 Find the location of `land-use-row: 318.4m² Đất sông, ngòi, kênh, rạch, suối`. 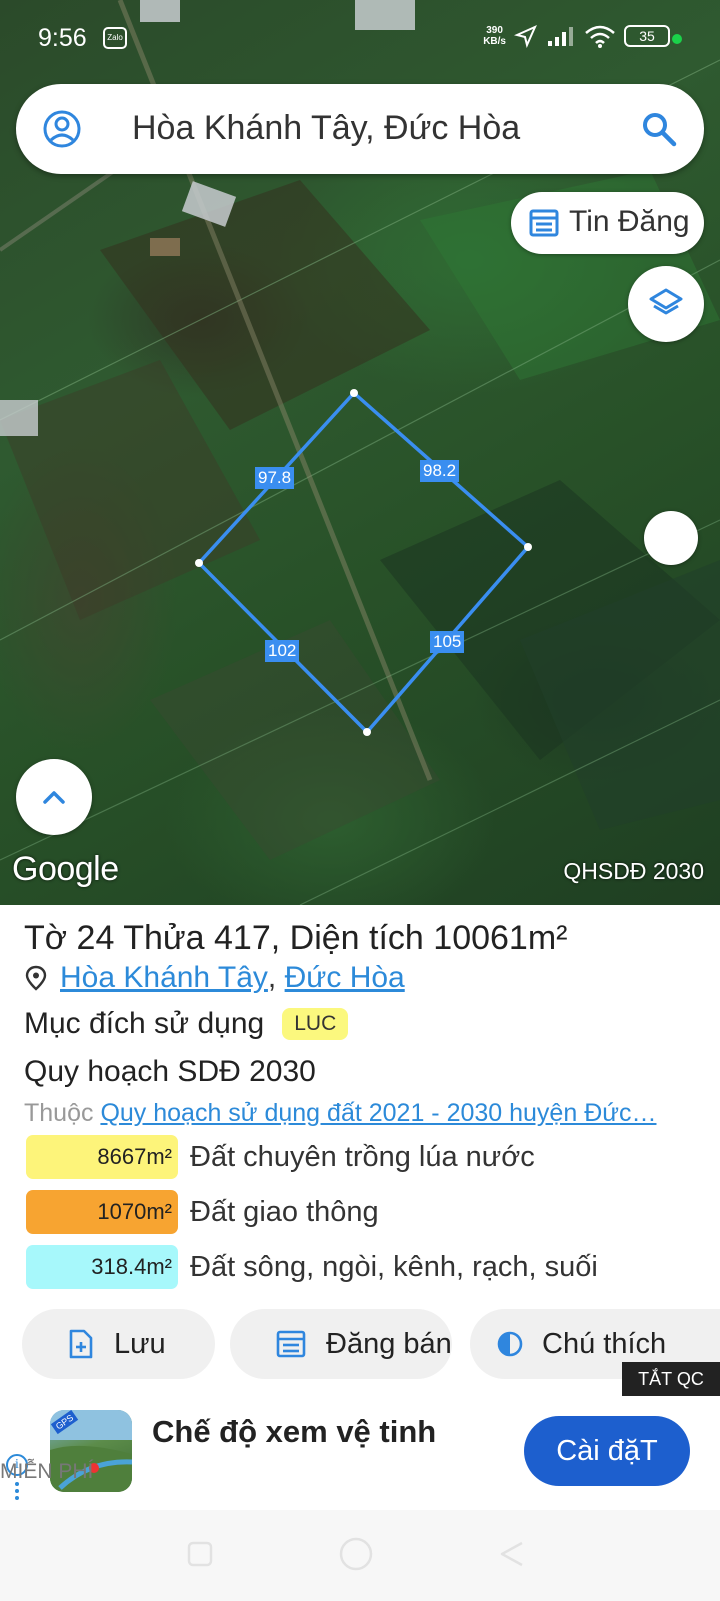

land-use-row: 318.4m² Đất sông, ngòi, kênh, rạch, suối is located at coordinates (312, 1267).